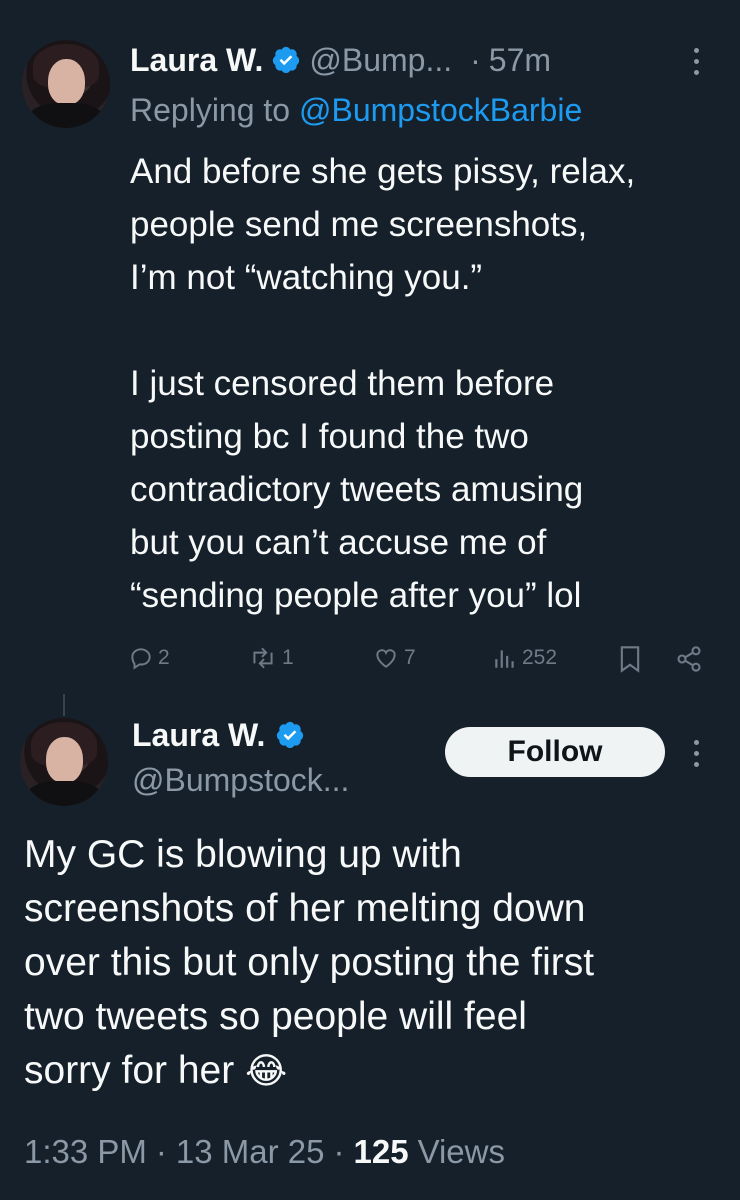 This screenshot has width=740, height=1200. I want to click on share-button, so click(689, 661).